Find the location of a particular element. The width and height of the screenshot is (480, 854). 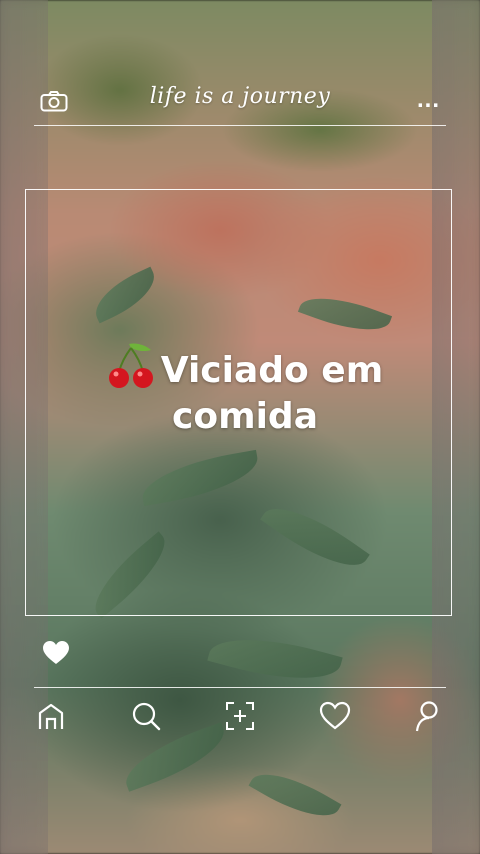

add-post-icon is located at coordinates (240, 716).